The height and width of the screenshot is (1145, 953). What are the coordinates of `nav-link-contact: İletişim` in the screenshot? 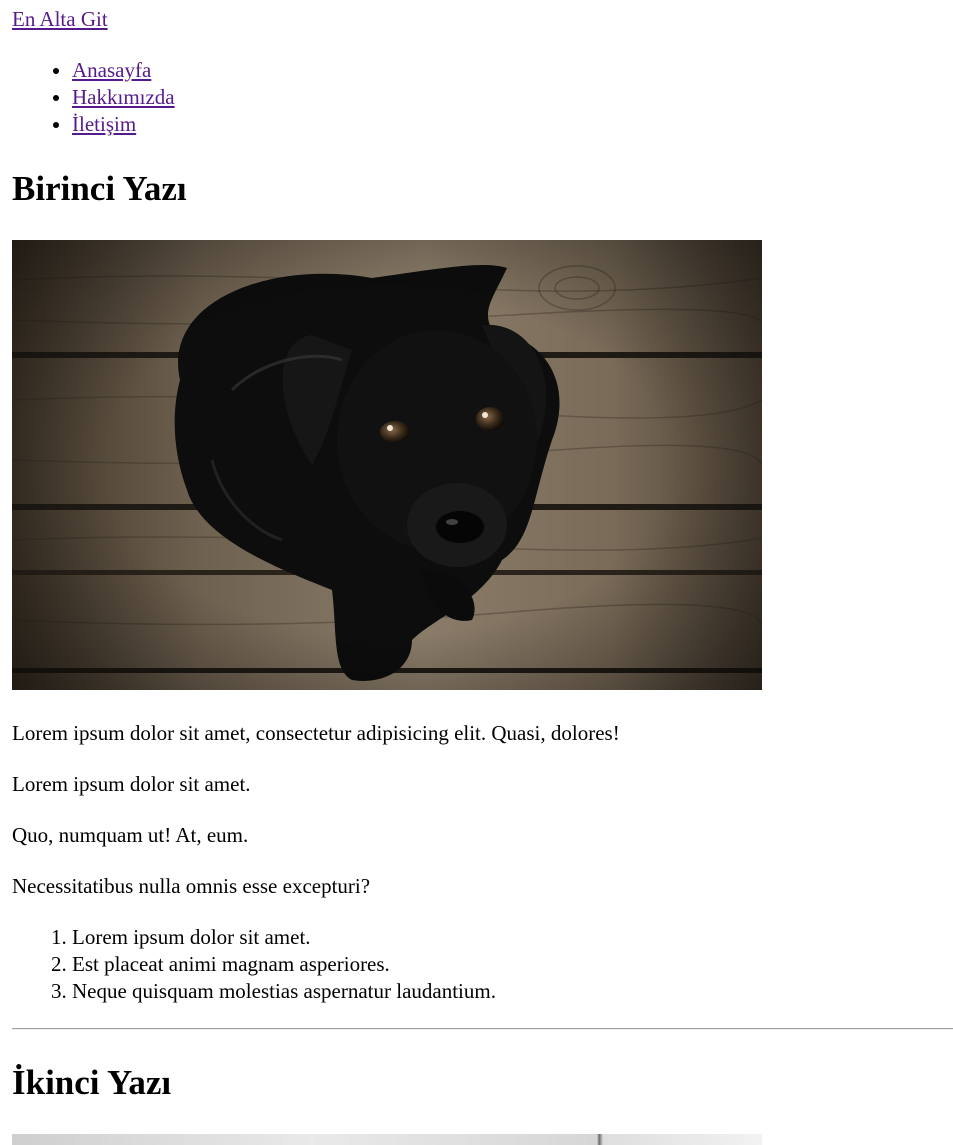 It's located at (104, 124).